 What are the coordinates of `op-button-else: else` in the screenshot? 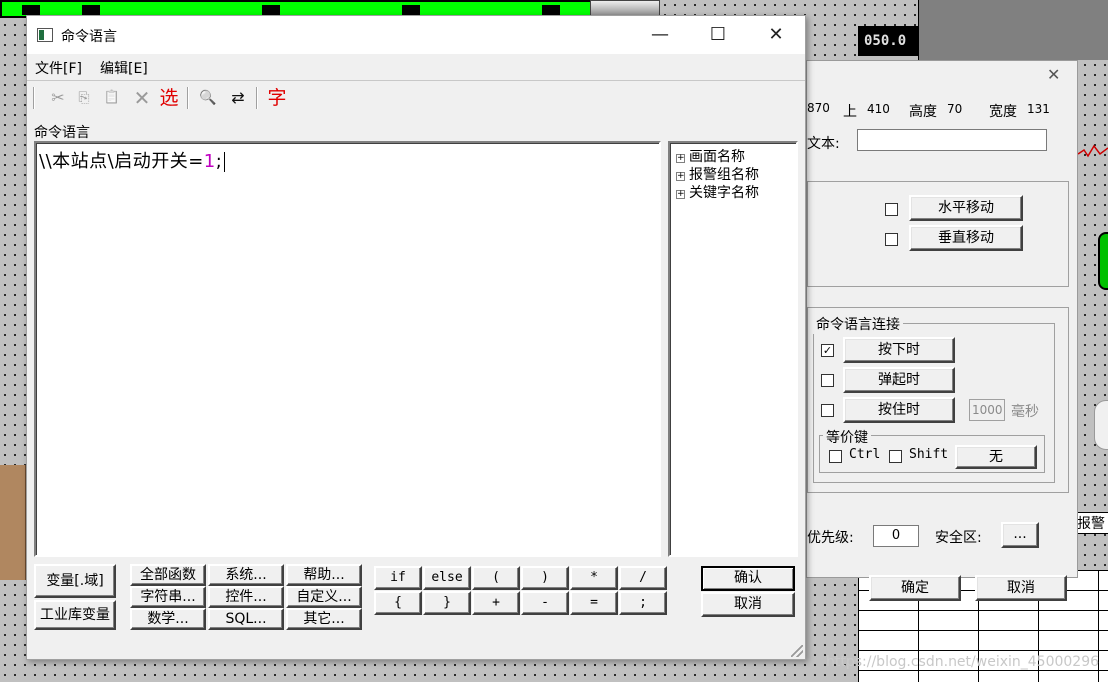 It's located at (447, 578).